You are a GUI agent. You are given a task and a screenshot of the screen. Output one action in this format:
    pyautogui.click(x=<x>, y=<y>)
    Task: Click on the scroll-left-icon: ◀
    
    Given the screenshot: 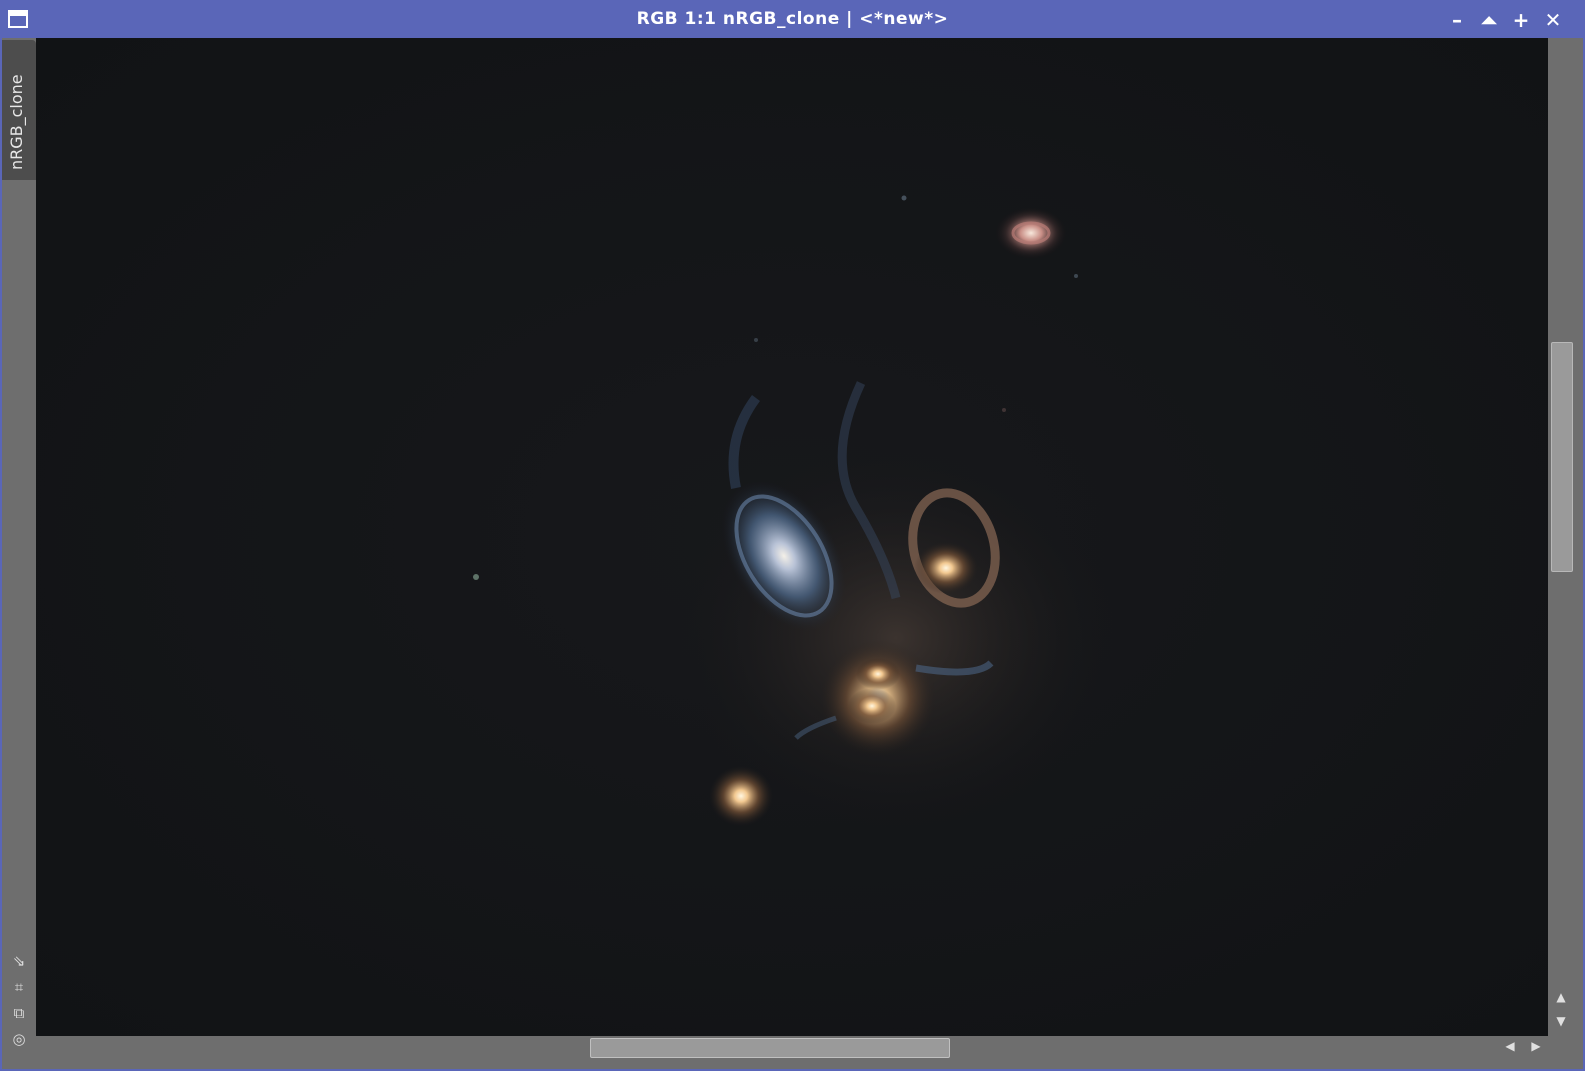 What is the action you would take?
    pyautogui.click(x=1510, y=1046)
    